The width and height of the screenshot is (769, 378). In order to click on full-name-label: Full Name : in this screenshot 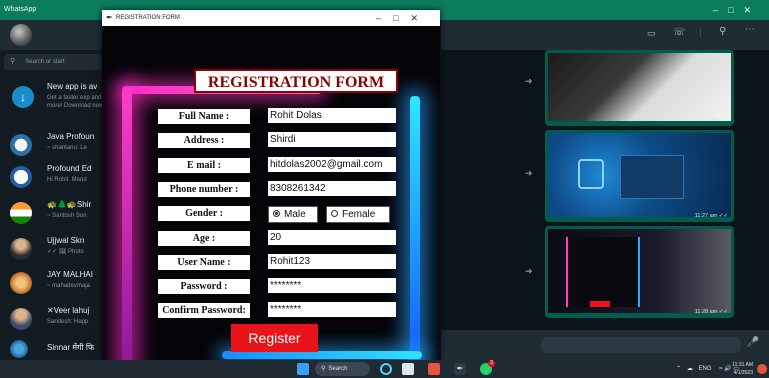, I will do `click(204, 116)`.